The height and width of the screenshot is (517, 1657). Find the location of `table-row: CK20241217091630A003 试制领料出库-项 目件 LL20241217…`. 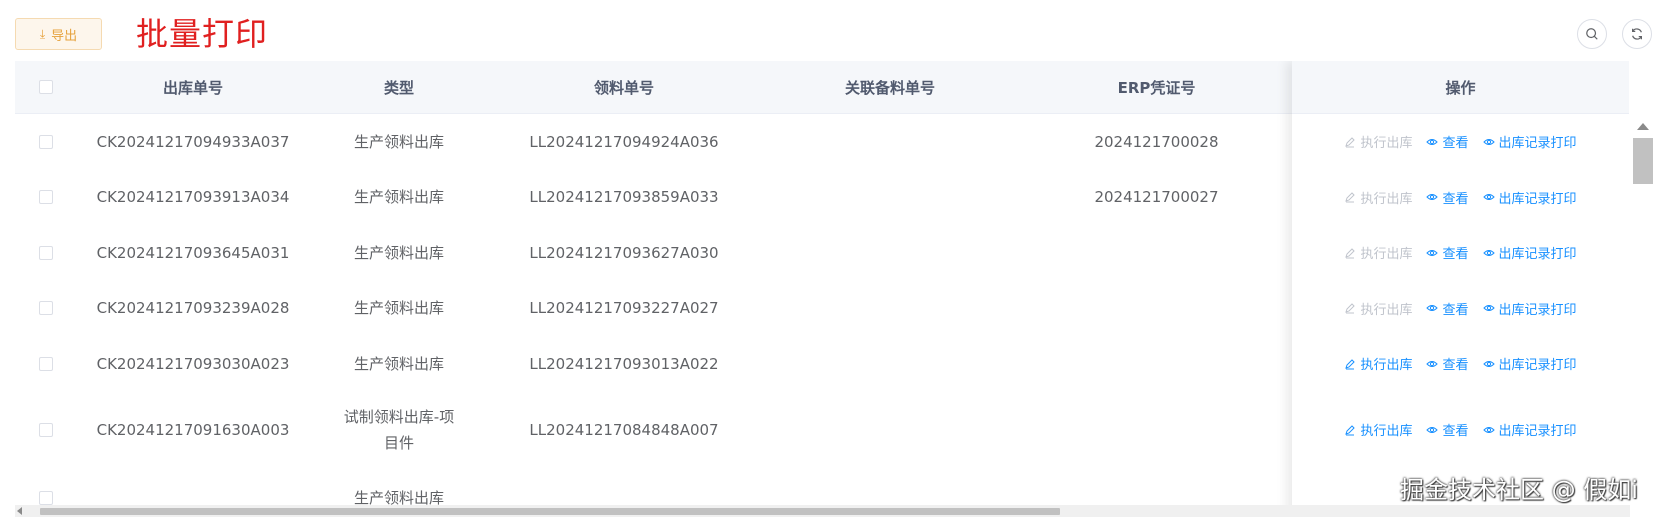

table-row: CK20241217091630A003 试制领料出库-项 目件 LL20241217… is located at coordinates (822, 430).